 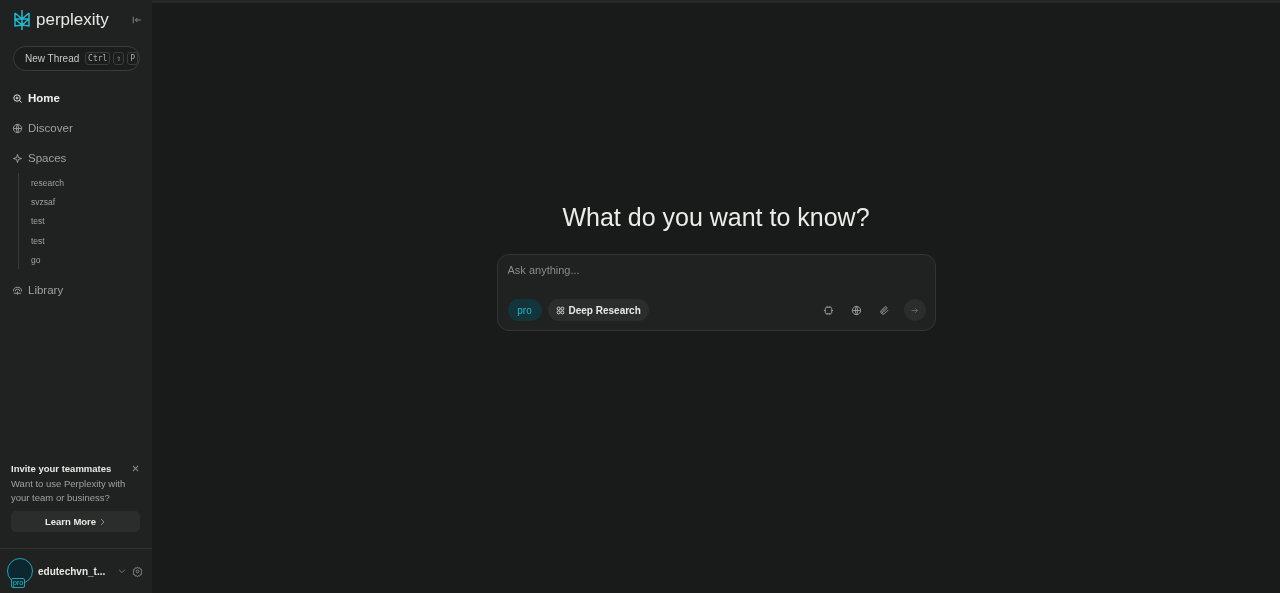 What do you see at coordinates (91, 202) in the screenshot?
I see `space-item: svzsaf` at bounding box center [91, 202].